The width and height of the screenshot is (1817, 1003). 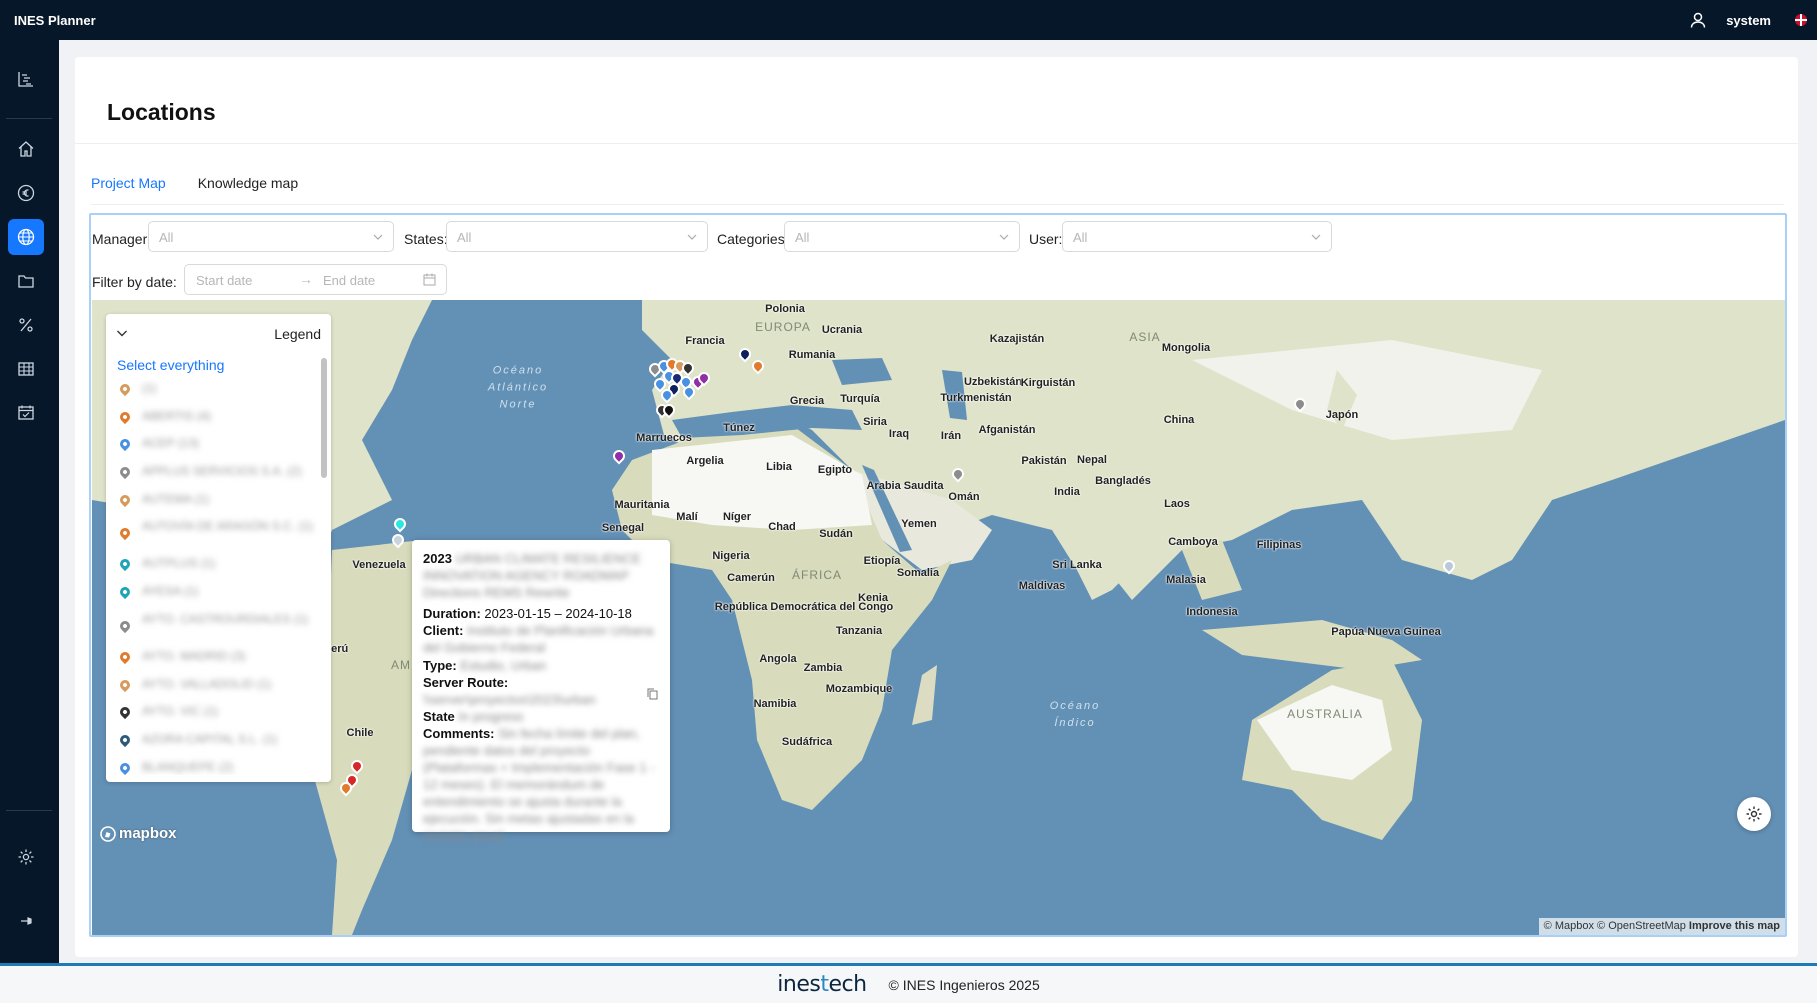 What do you see at coordinates (218, 422) in the screenshot?
I see `legend-item: ABERTIS (4)` at bounding box center [218, 422].